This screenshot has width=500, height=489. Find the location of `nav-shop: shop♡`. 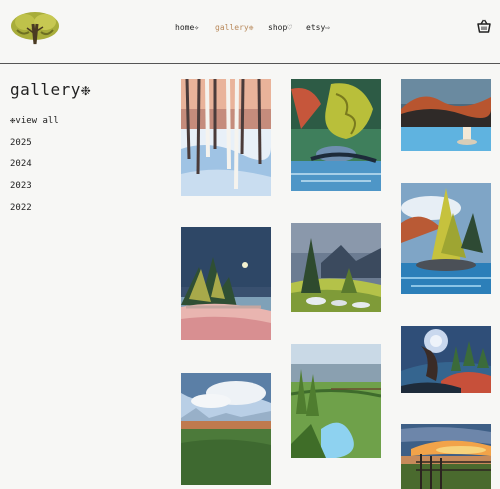

nav-shop: shop♡ is located at coordinates (280, 27).